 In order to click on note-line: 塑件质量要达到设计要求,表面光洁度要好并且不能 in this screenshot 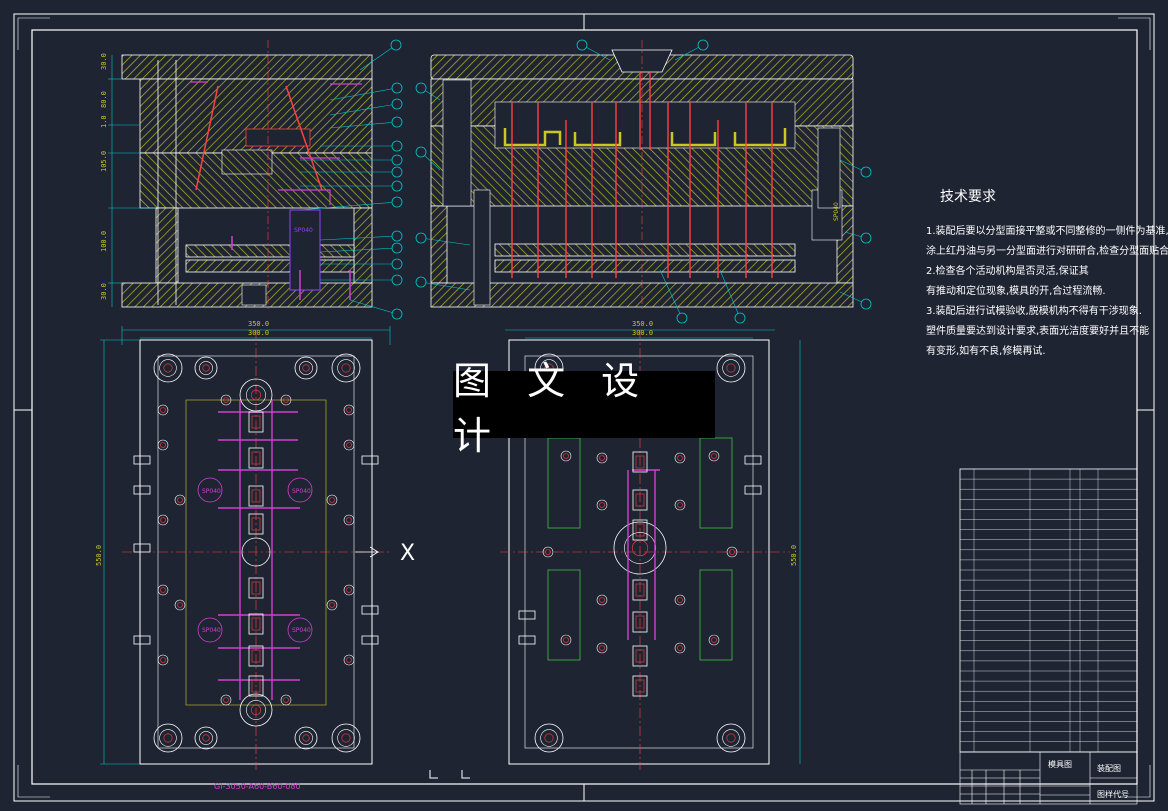, I will do `click(1038, 331)`.